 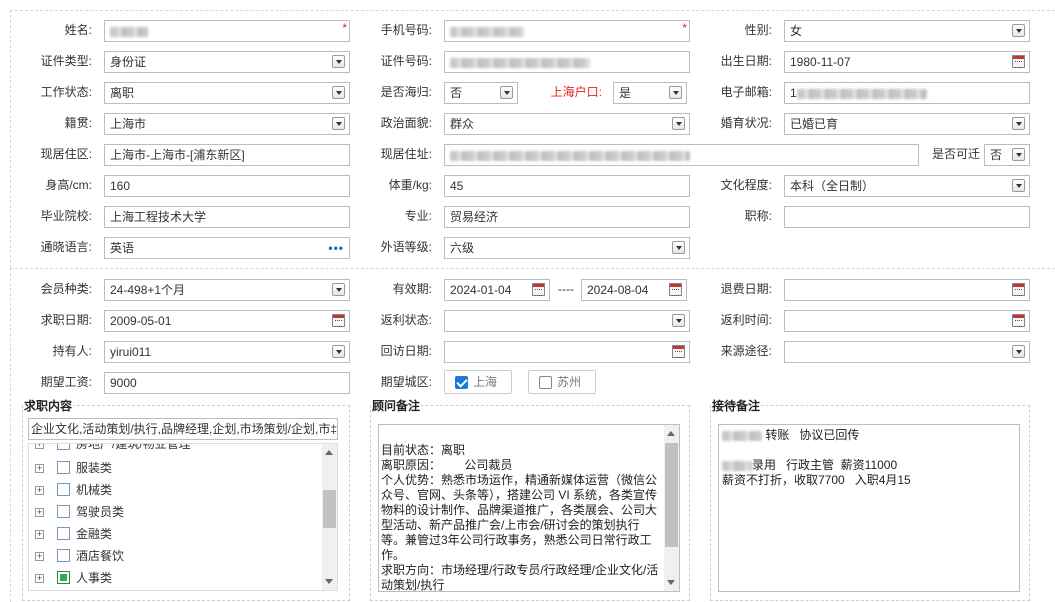 I want to click on residence-area-input: 上海市-上海市-[浦东新区], so click(x=227, y=155).